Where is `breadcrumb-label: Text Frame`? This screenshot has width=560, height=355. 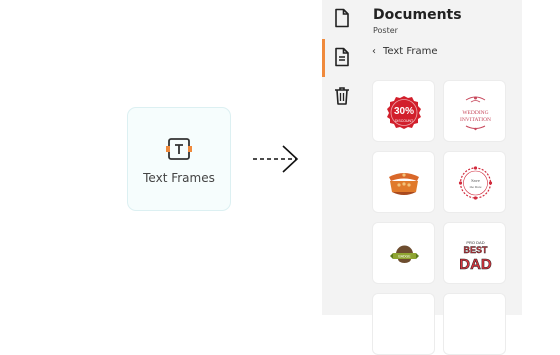 breadcrumb-label: Text Frame is located at coordinates (410, 51).